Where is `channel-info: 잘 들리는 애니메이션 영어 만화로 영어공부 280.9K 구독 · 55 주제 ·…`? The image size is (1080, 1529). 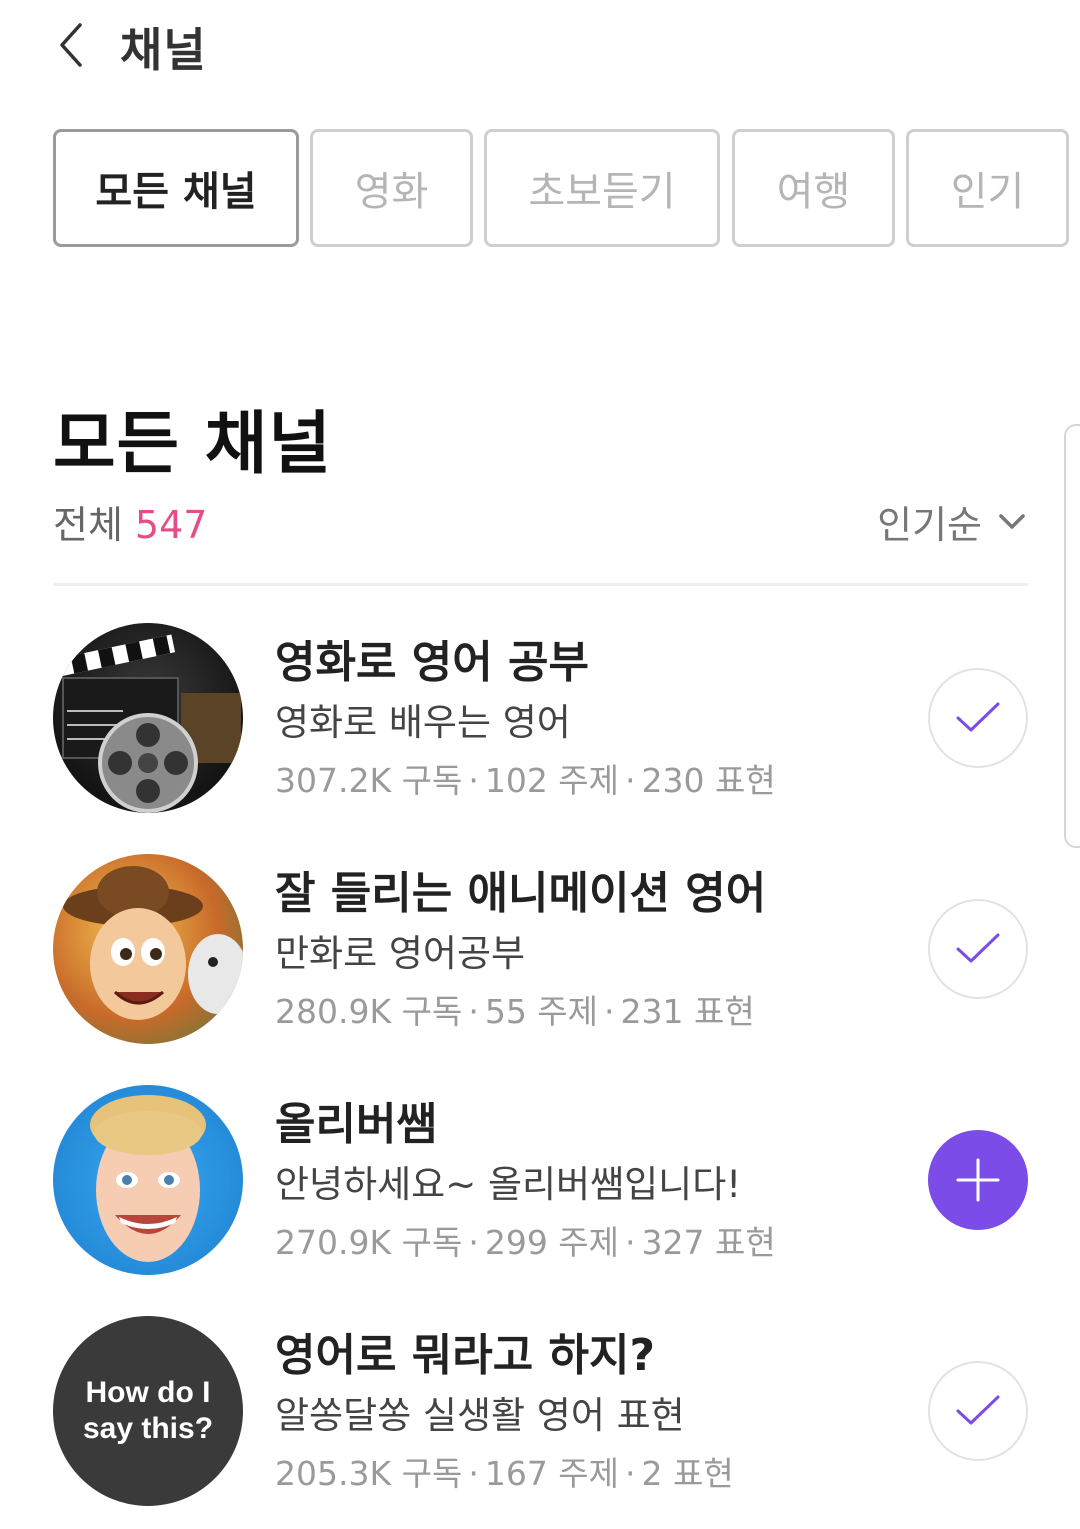
channel-info: 잘 들리는 애니메이션 영어 만화로 영어공부 280.9K 구독 · 55 주제 ·… is located at coordinates (575, 950).